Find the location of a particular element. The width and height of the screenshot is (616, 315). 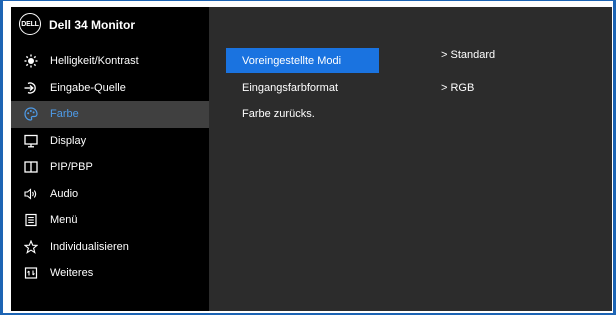

menu-item-label: Audio is located at coordinates (64, 193).